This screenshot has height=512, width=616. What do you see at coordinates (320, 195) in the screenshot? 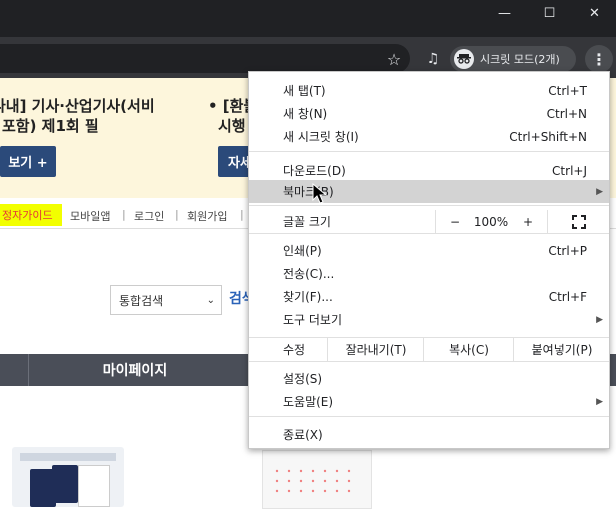
I see `mouse-cursor-icon` at bounding box center [320, 195].